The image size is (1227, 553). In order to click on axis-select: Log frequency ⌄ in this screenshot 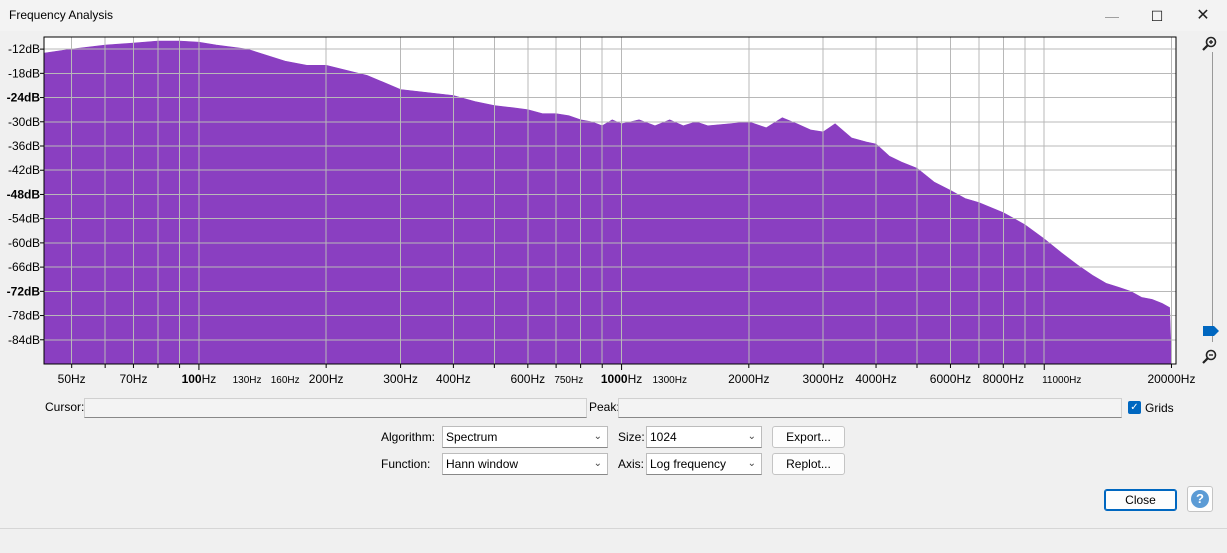, I will do `click(704, 464)`.